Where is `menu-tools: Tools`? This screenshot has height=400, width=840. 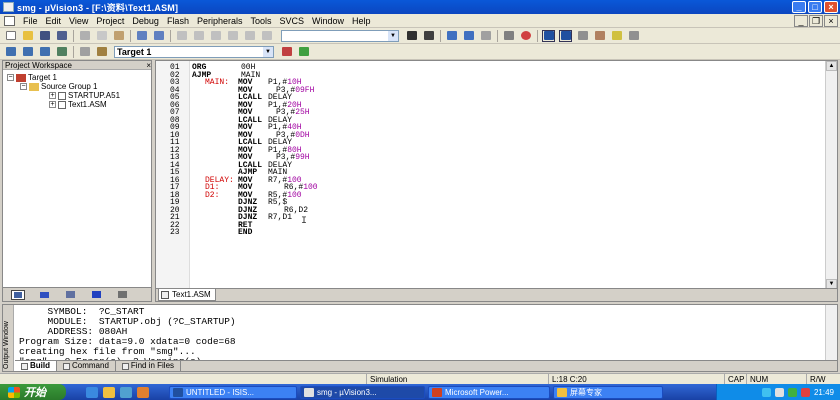
menu-tools: Tools is located at coordinates (260, 21).